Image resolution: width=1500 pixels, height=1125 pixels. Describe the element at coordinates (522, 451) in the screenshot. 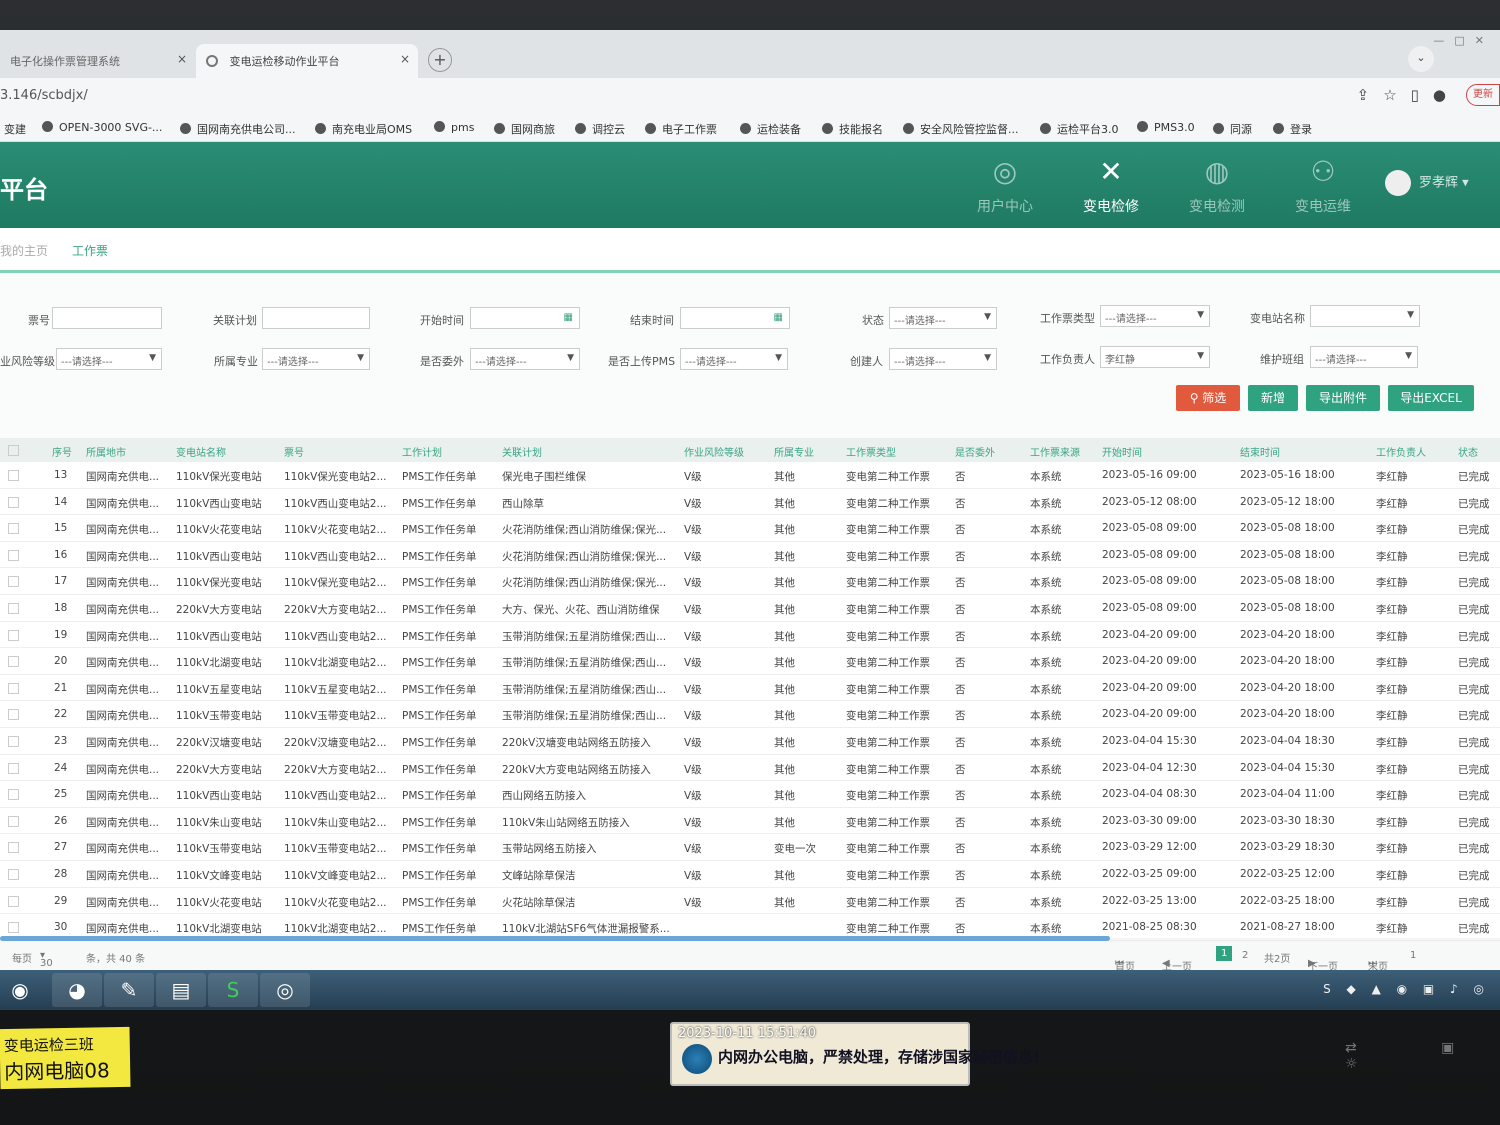

I see `column-header: 关联计划` at that location.